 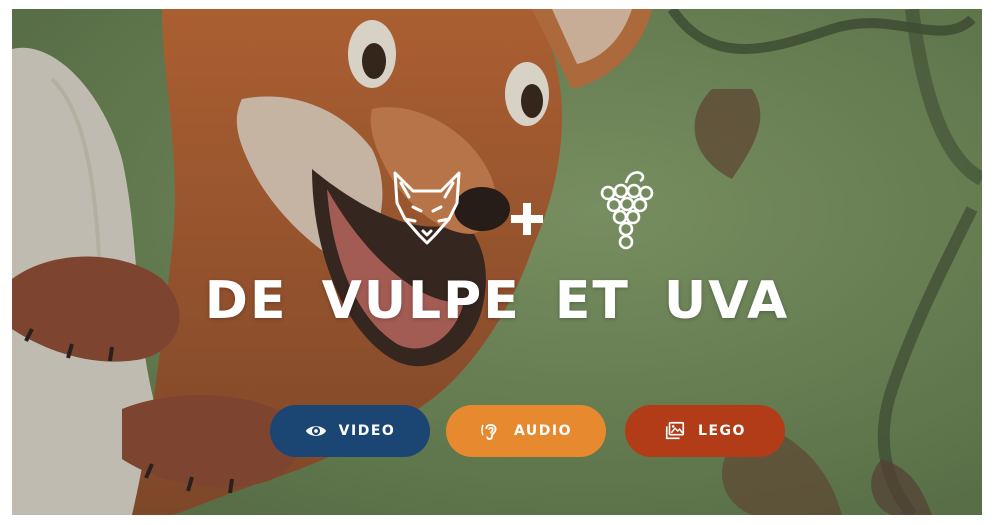 I want to click on fox-head-icon, so click(x=427, y=208).